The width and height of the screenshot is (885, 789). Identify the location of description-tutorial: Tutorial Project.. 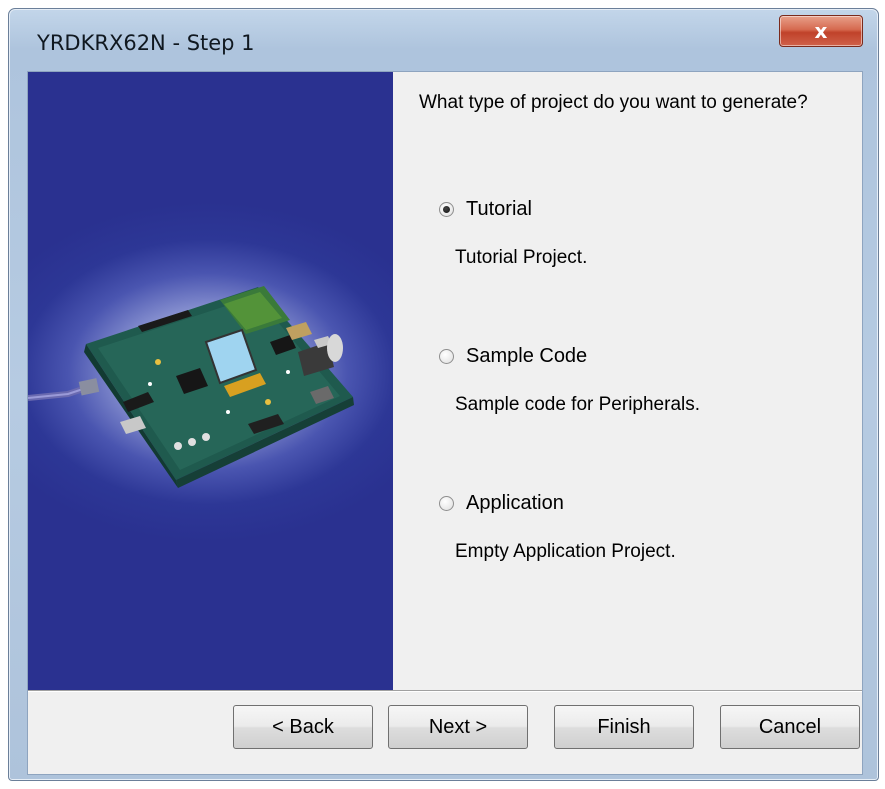
(521, 257).